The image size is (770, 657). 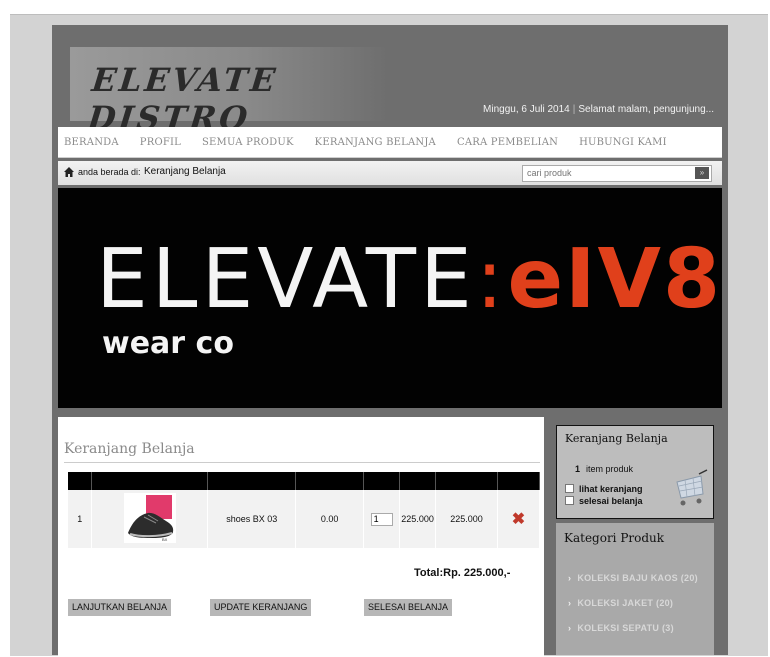 I want to click on site-logo: ELEVATE DISTRO, so click(x=229, y=92).